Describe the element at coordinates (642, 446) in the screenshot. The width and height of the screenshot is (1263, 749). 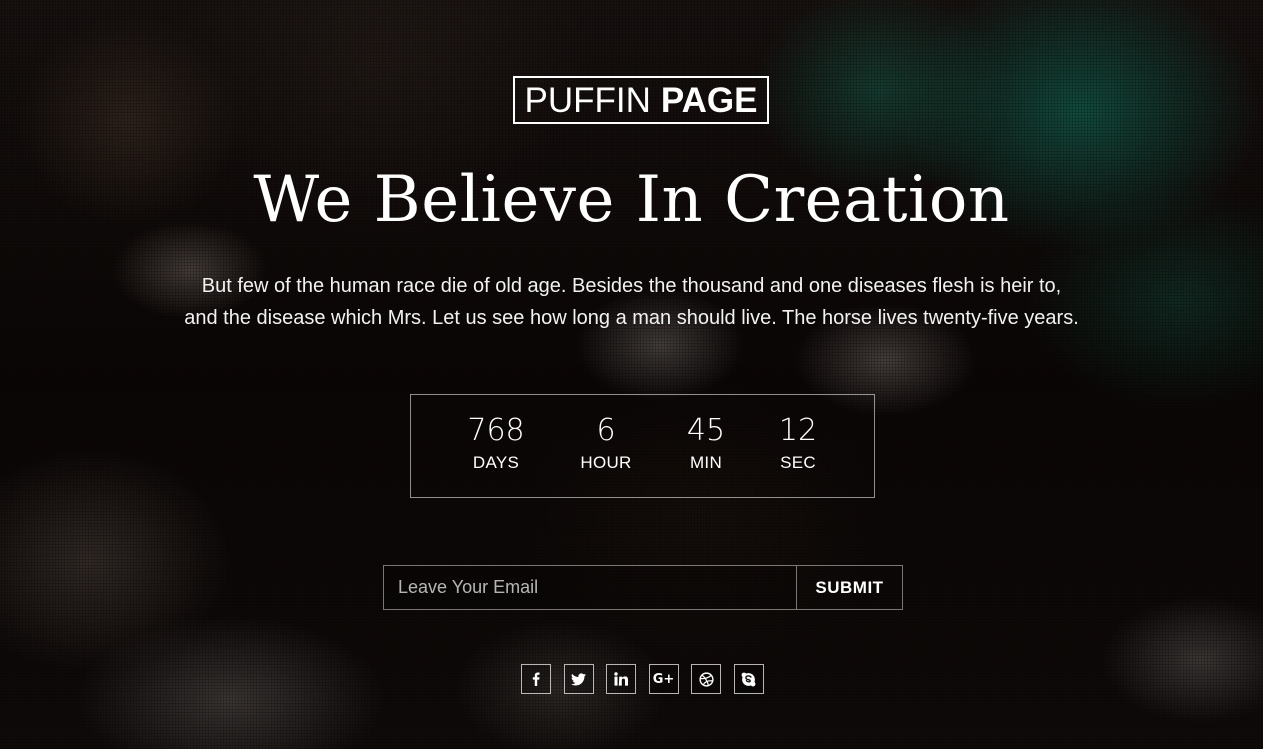
I see `countdown-timer: 768 DAYS 6 HOUR 45 MIN 12 SEC` at that location.